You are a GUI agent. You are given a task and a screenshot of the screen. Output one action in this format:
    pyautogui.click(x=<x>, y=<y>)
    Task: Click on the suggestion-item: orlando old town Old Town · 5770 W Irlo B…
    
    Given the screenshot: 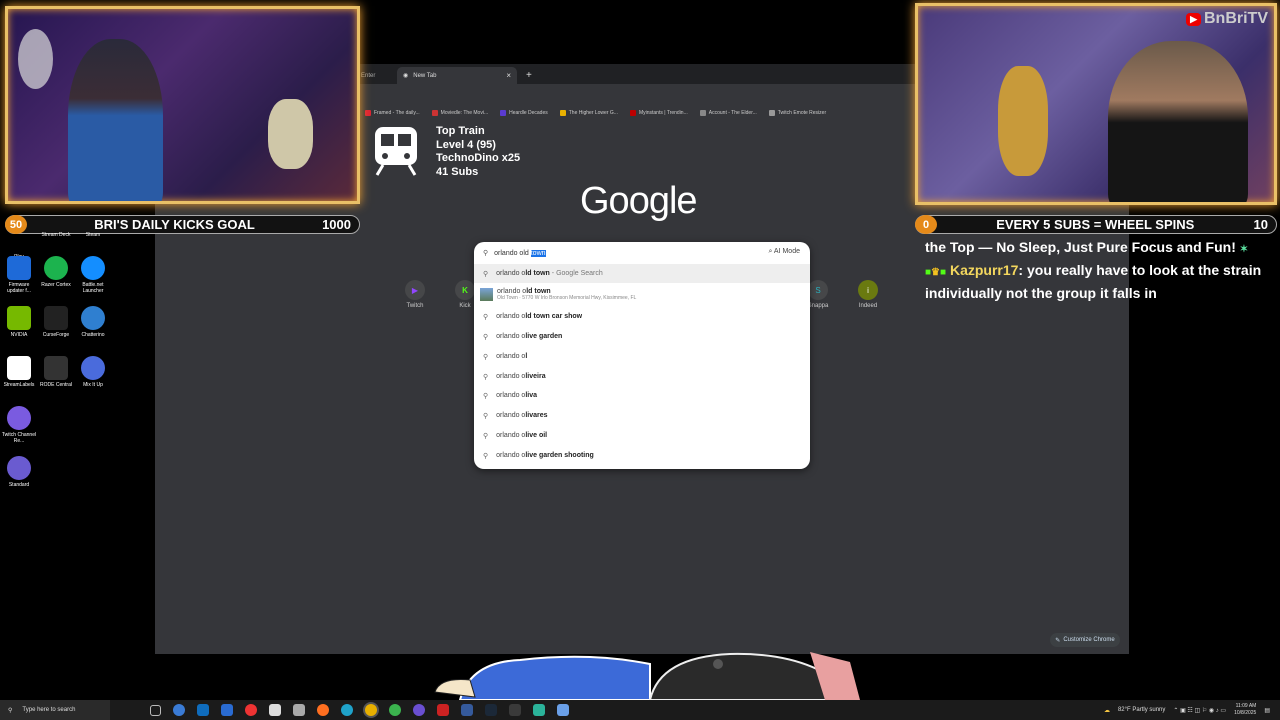 What is the action you would take?
    pyautogui.click(x=642, y=294)
    